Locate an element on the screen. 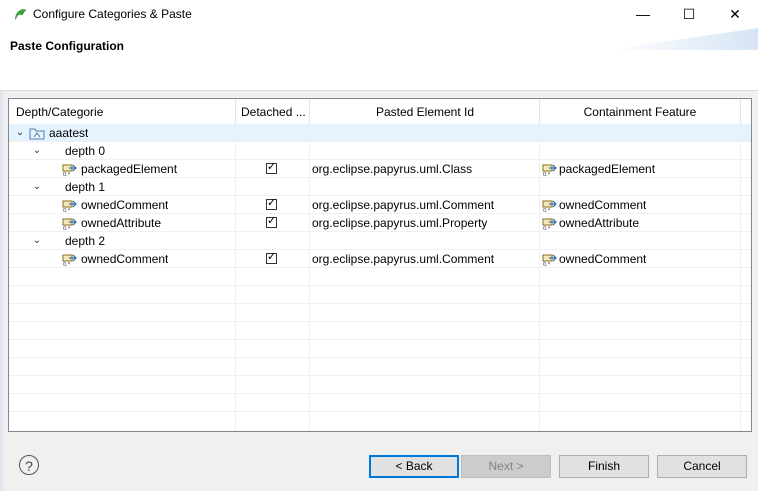  wizard-header: Paste Configuration is located at coordinates (379, 59).